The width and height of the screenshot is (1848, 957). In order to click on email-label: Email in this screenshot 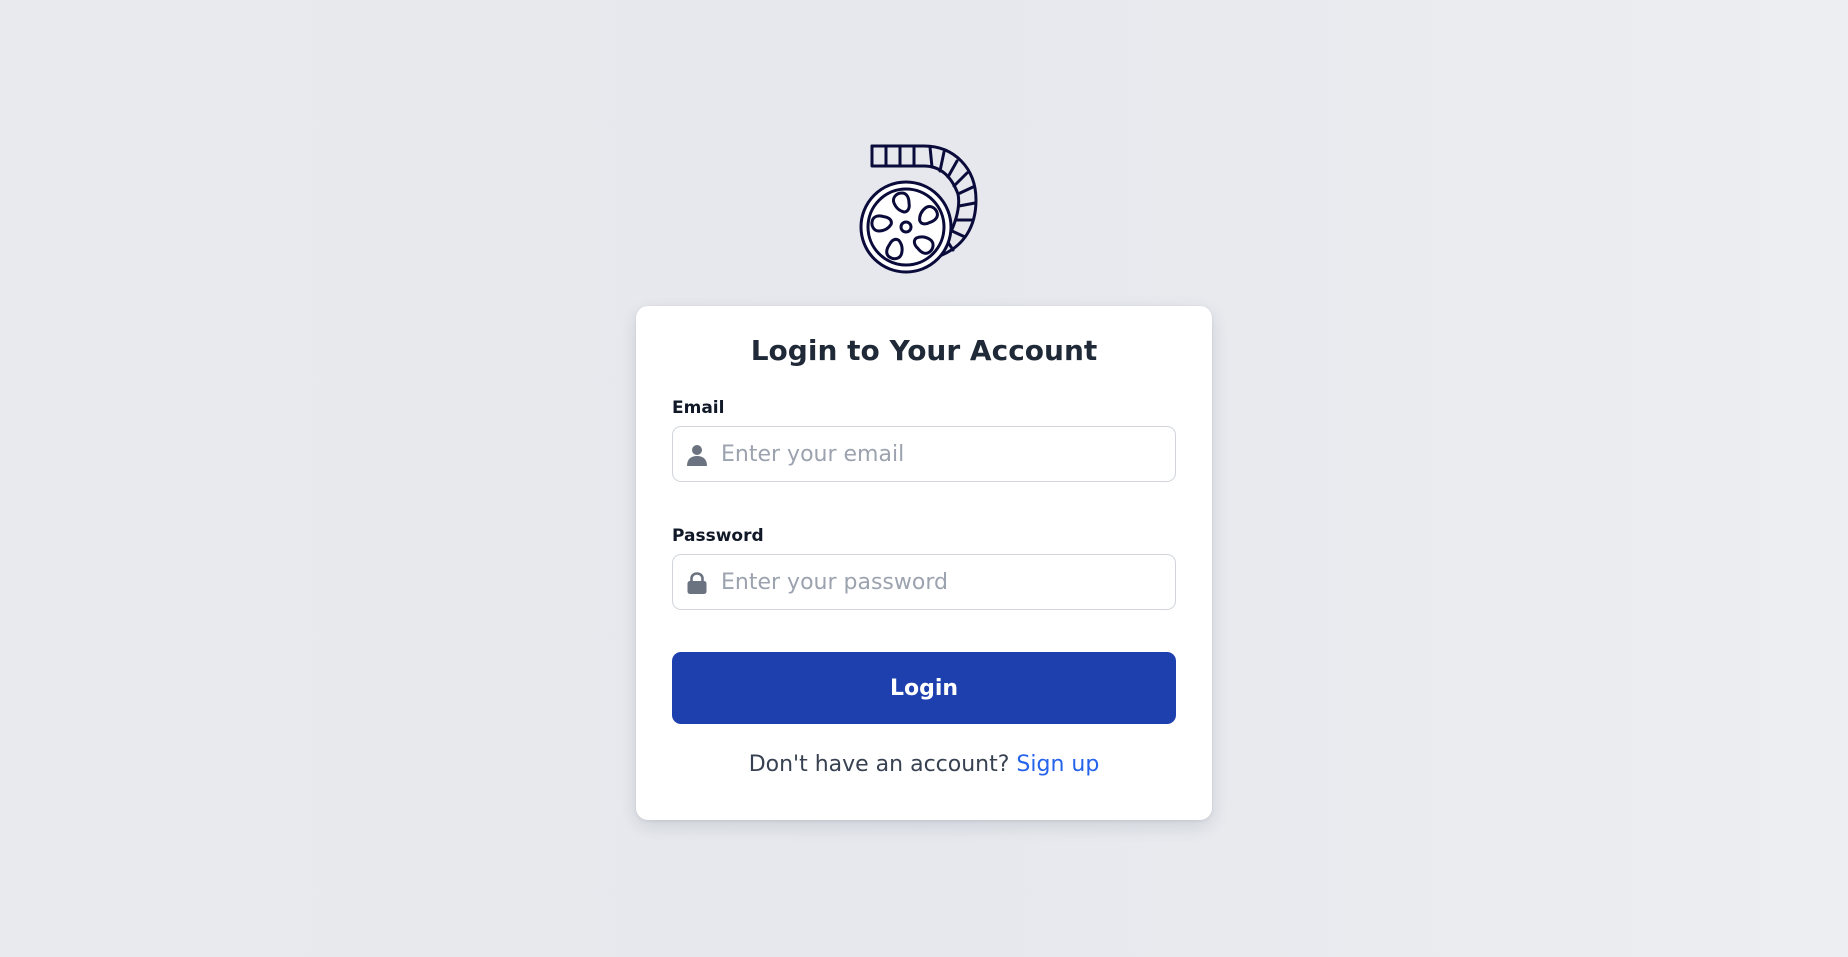, I will do `click(698, 408)`.